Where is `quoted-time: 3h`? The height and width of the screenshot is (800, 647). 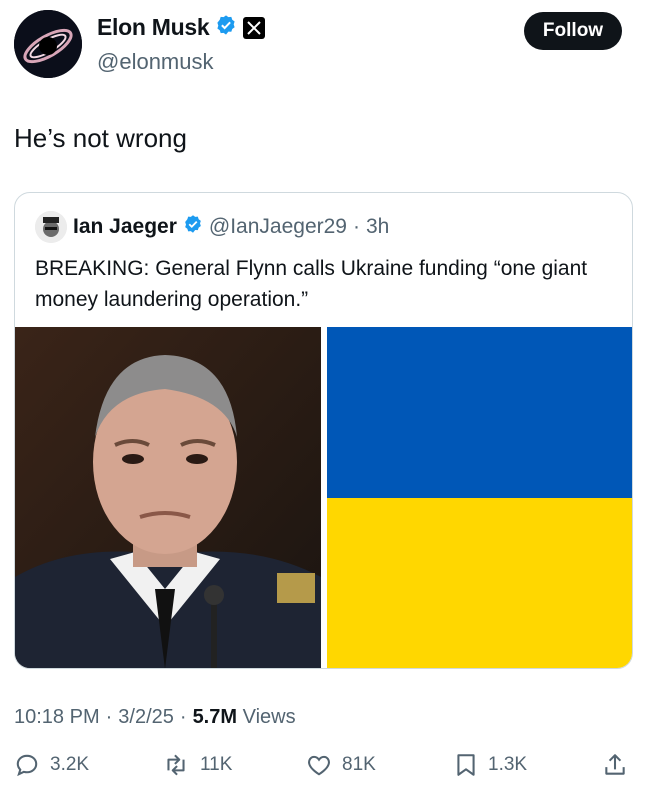
quoted-time: 3h is located at coordinates (377, 227).